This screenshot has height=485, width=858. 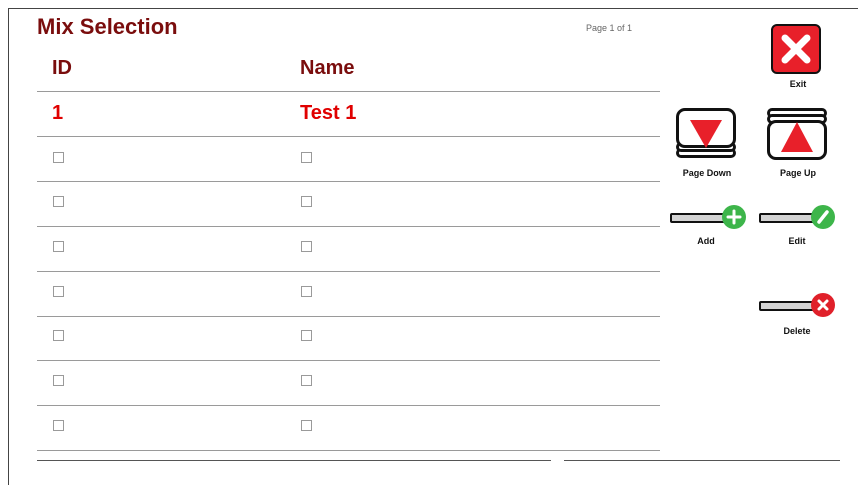 What do you see at coordinates (708, 227) in the screenshot?
I see `add-button: Add` at bounding box center [708, 227].